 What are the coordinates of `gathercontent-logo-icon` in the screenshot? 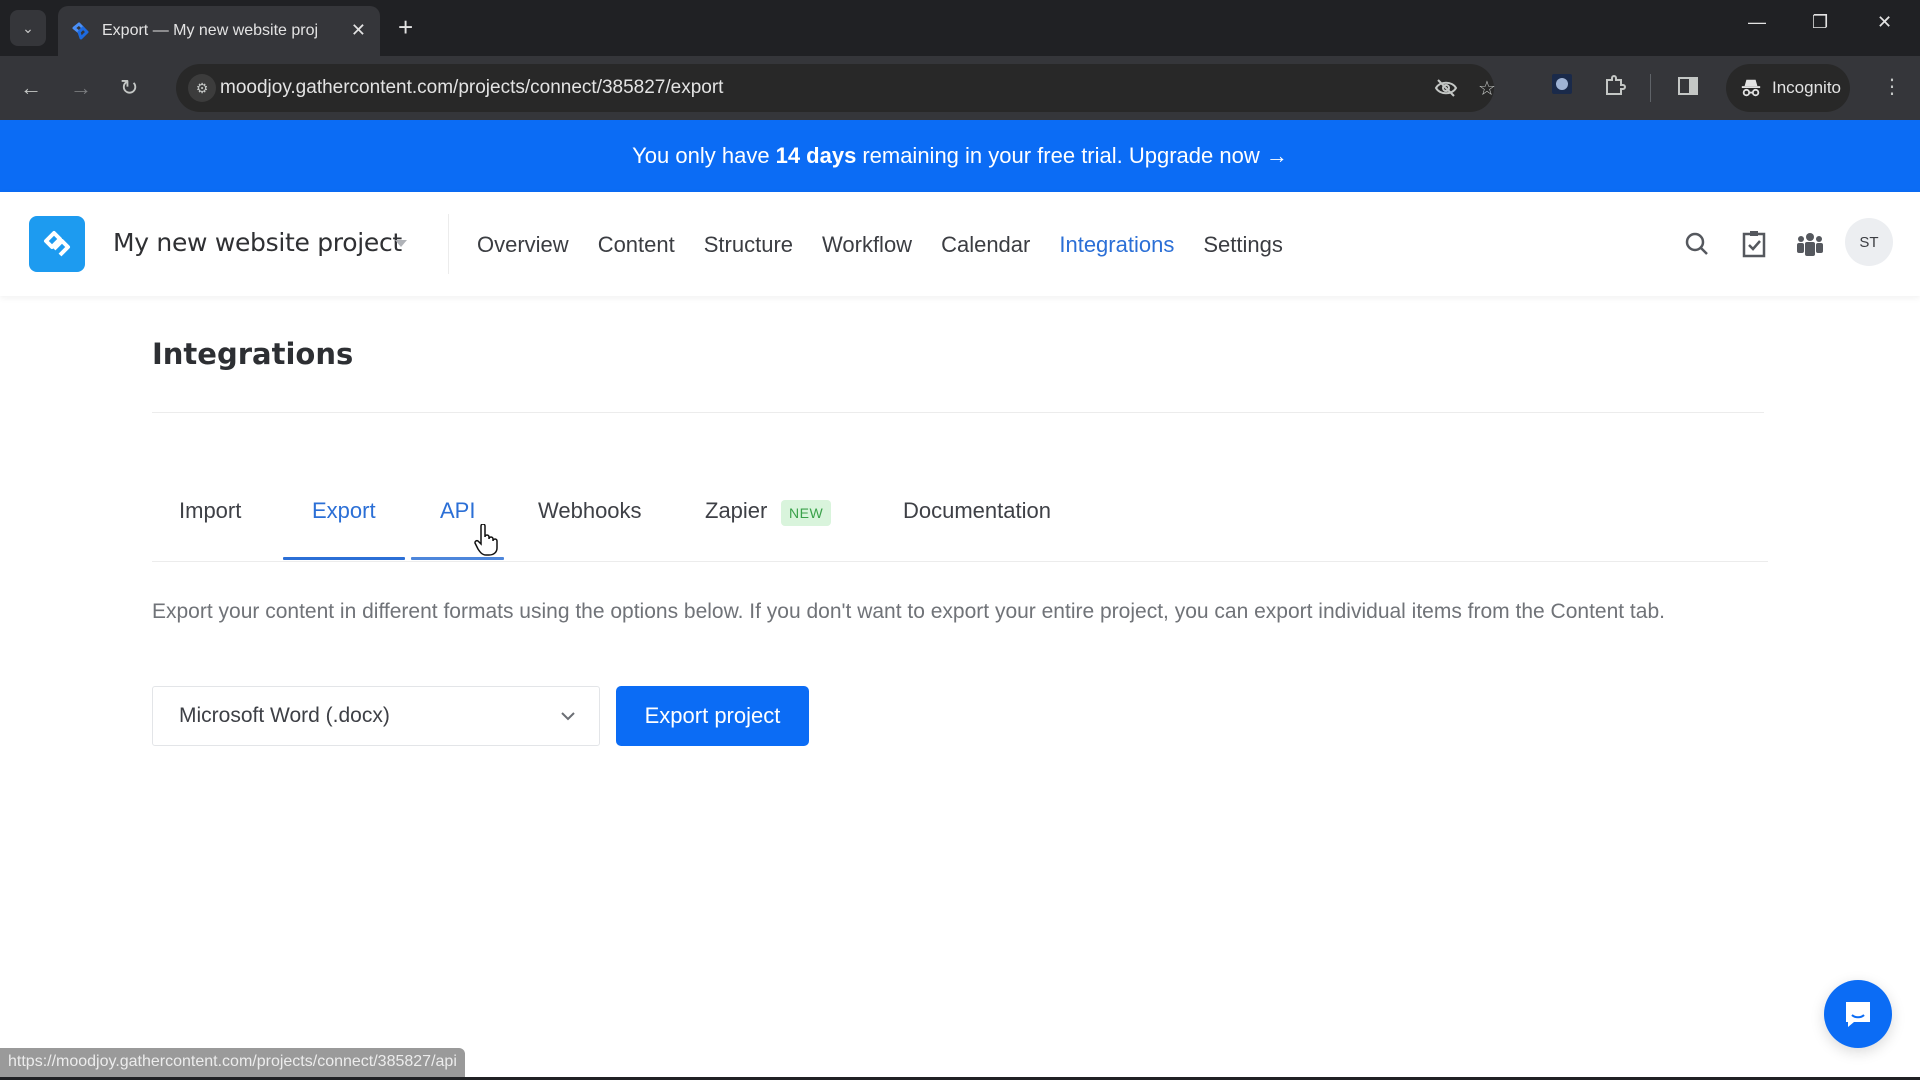 It's located at (57, 244).